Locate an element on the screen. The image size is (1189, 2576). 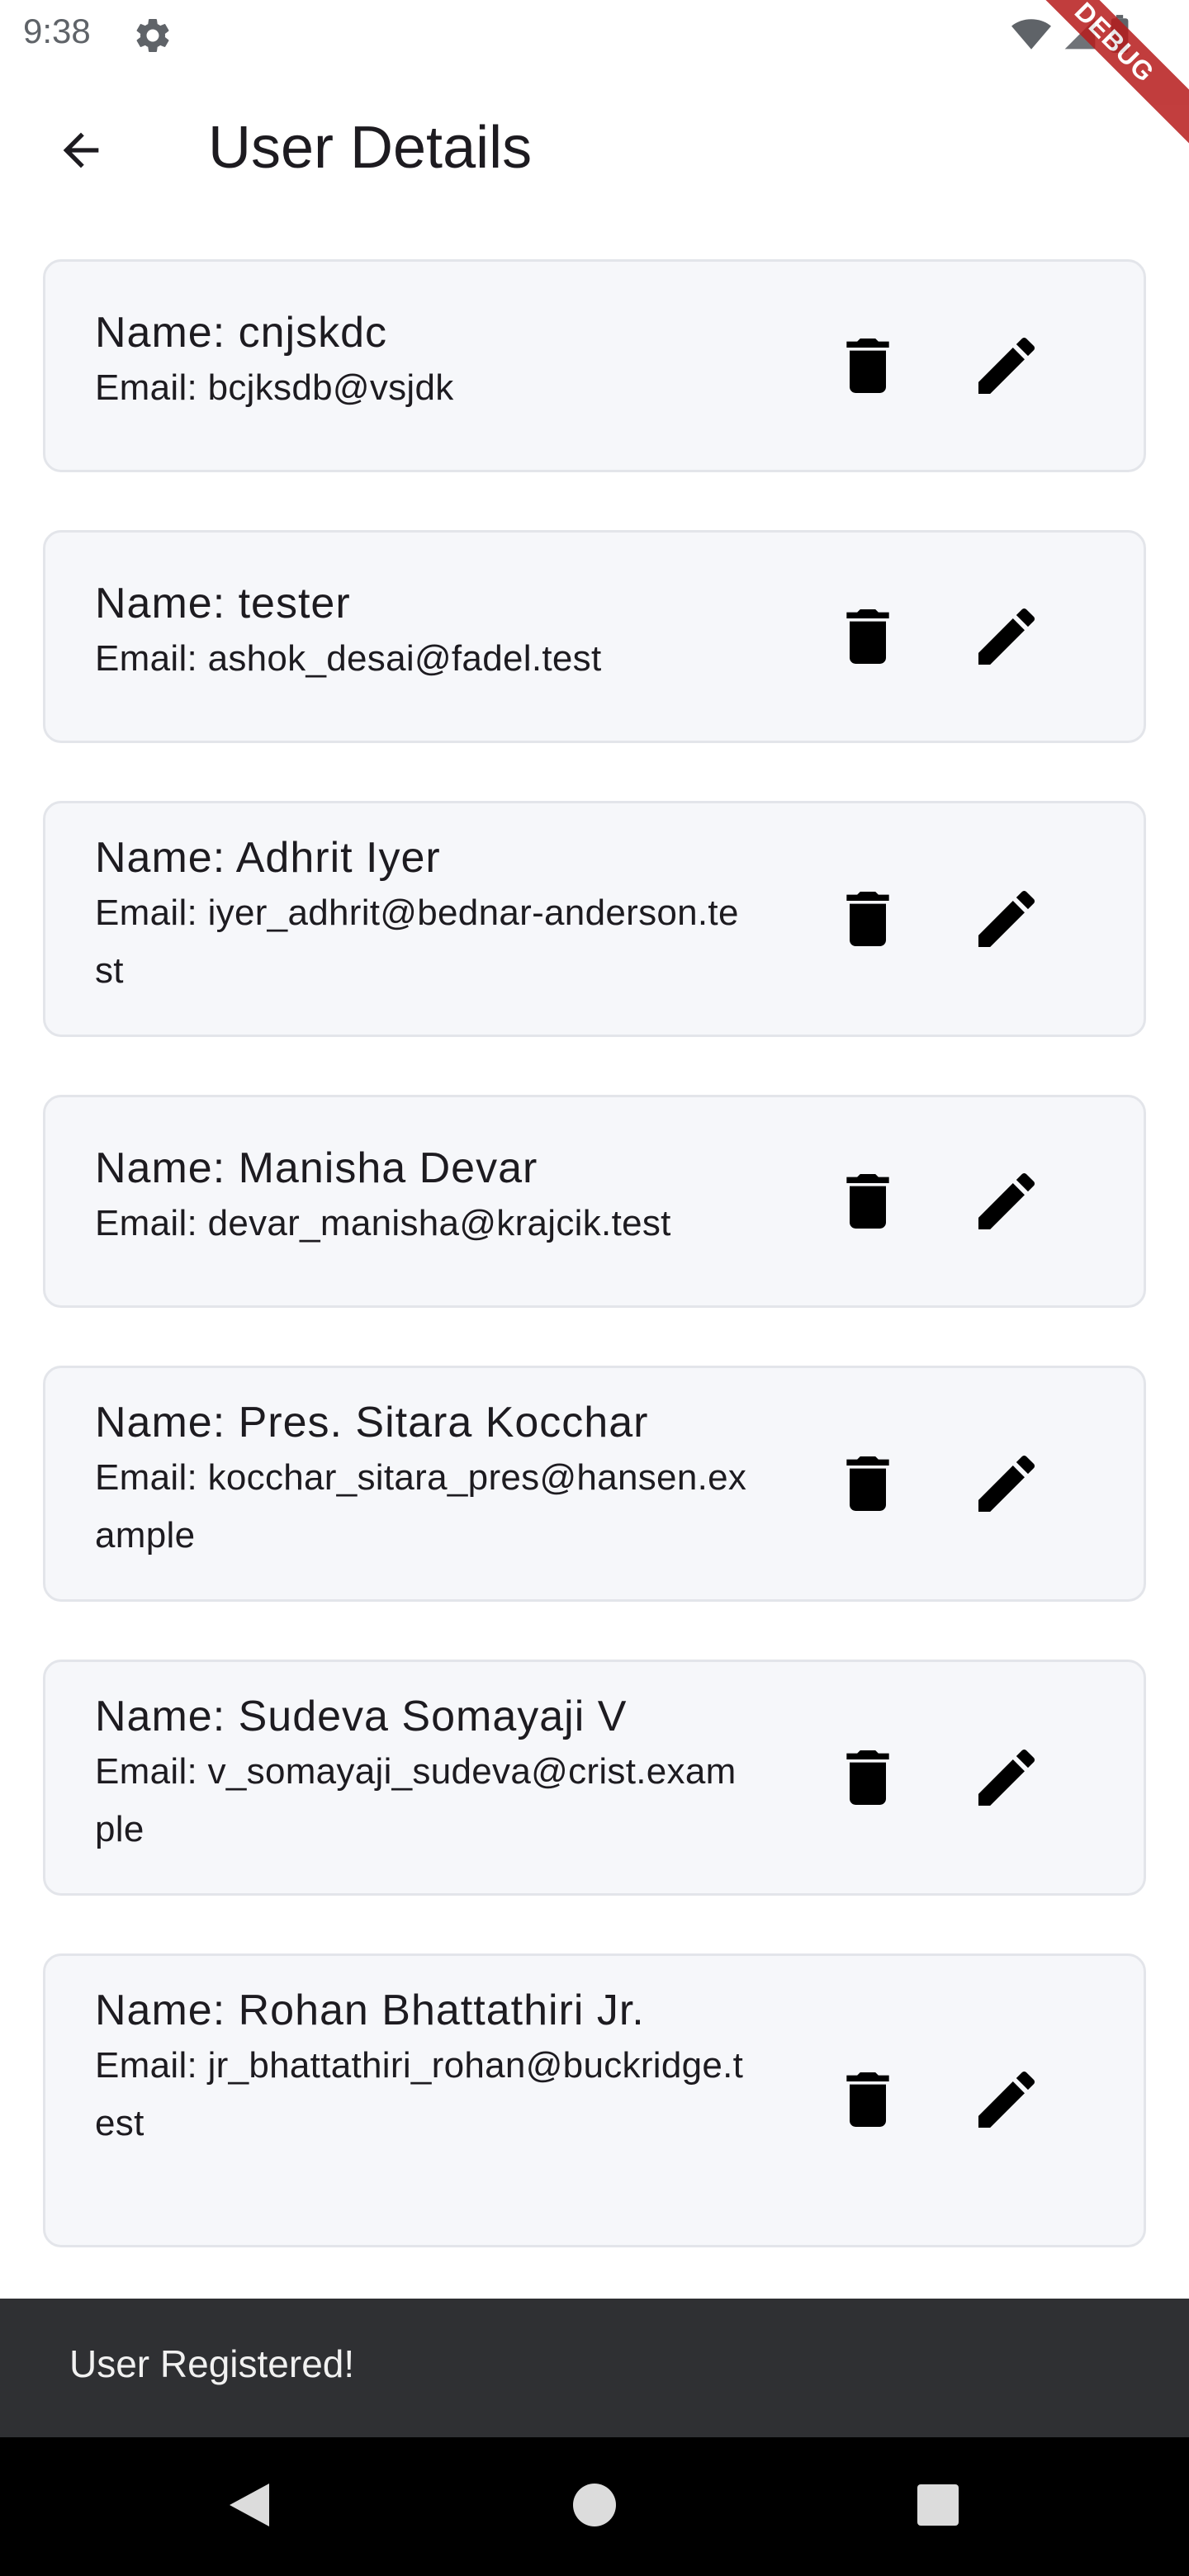
nav-home-button is located at coordinates (594, 2507).